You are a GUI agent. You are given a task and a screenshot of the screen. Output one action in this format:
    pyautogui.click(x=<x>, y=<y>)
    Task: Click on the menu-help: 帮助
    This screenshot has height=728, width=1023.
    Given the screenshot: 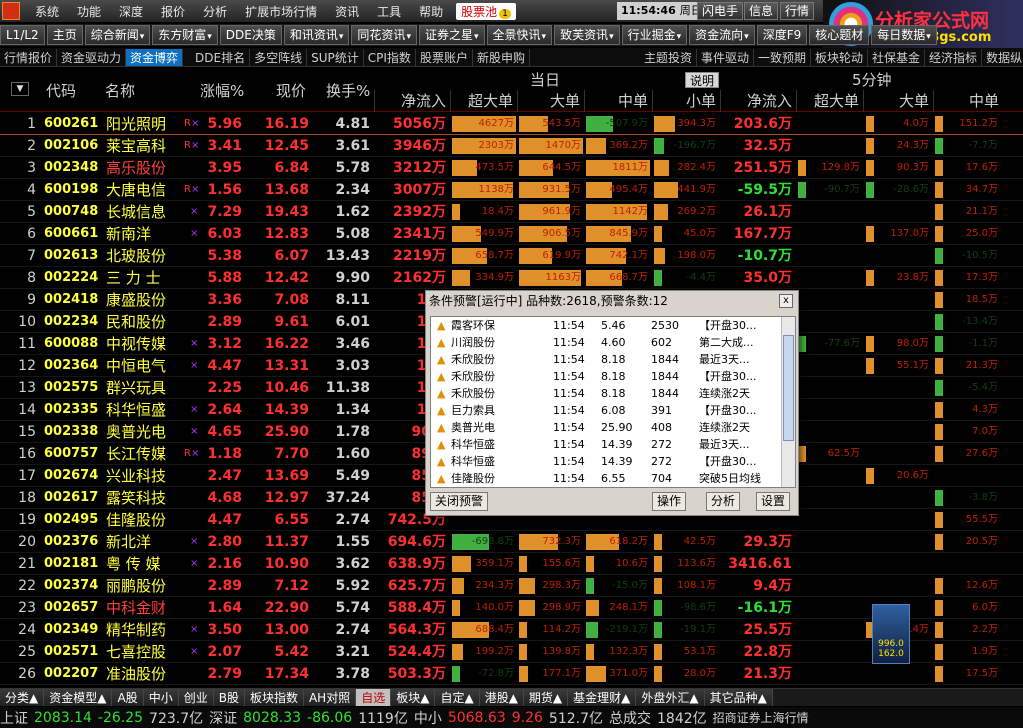 What is the action you would take?
    pyautogui.click(x=431, y=11)
    